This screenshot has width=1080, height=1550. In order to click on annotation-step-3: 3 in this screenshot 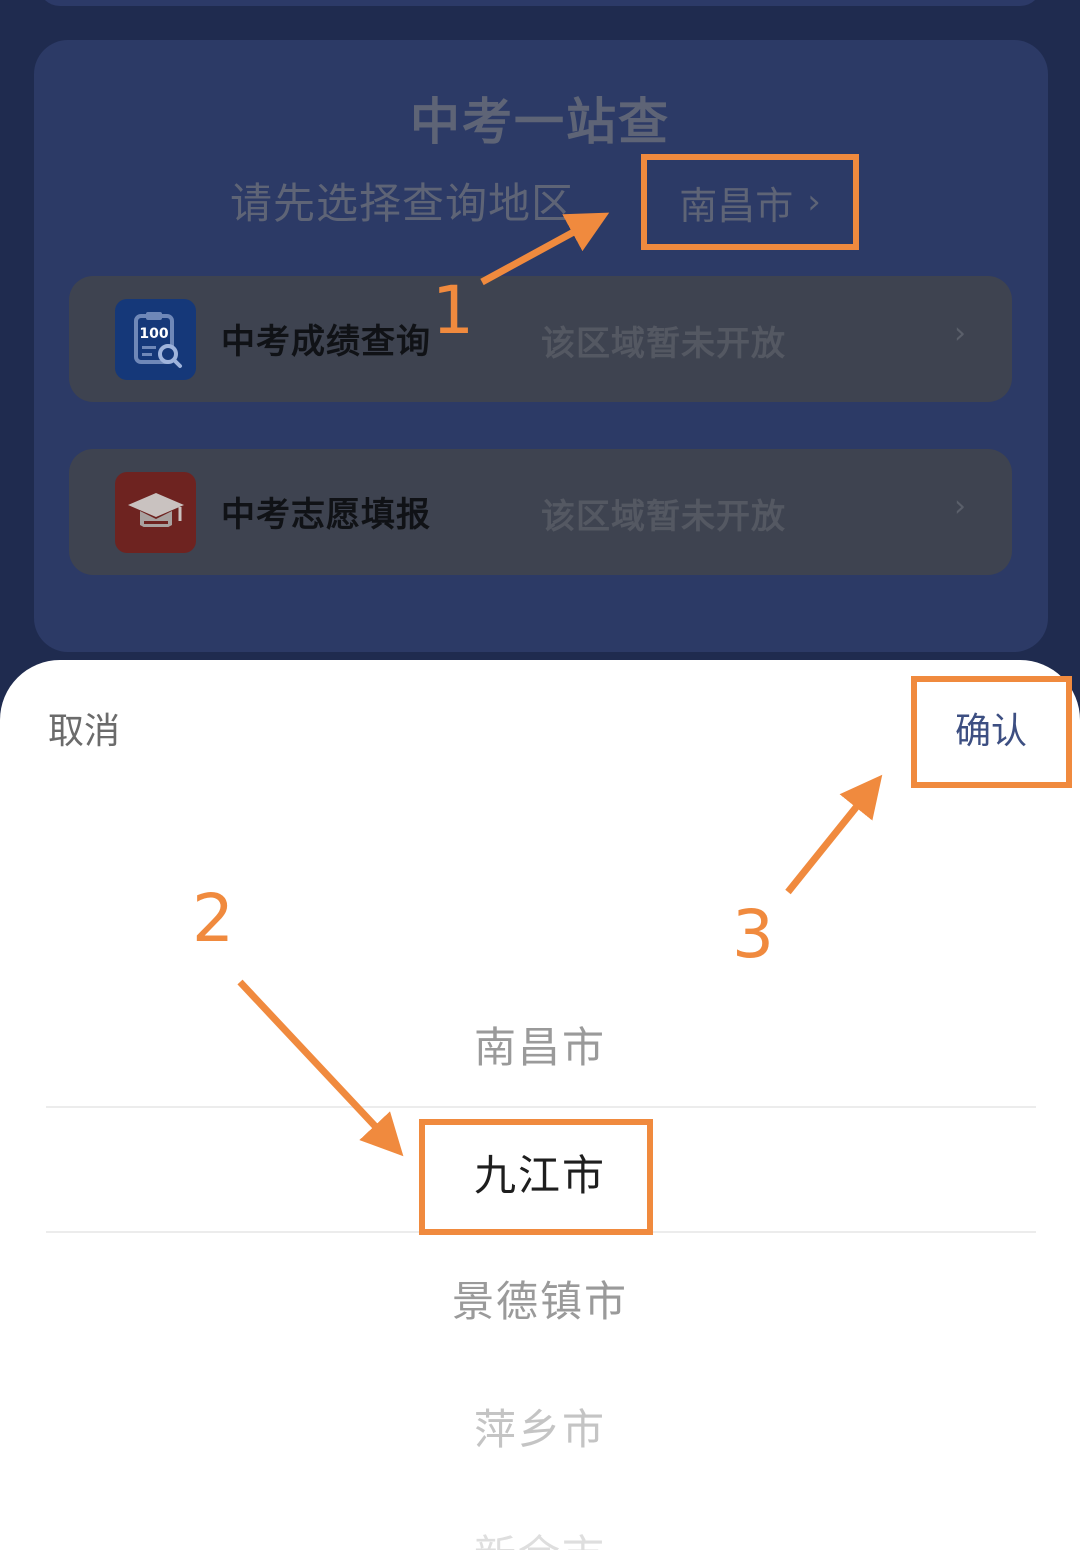, I will do `click(753, 934)`.